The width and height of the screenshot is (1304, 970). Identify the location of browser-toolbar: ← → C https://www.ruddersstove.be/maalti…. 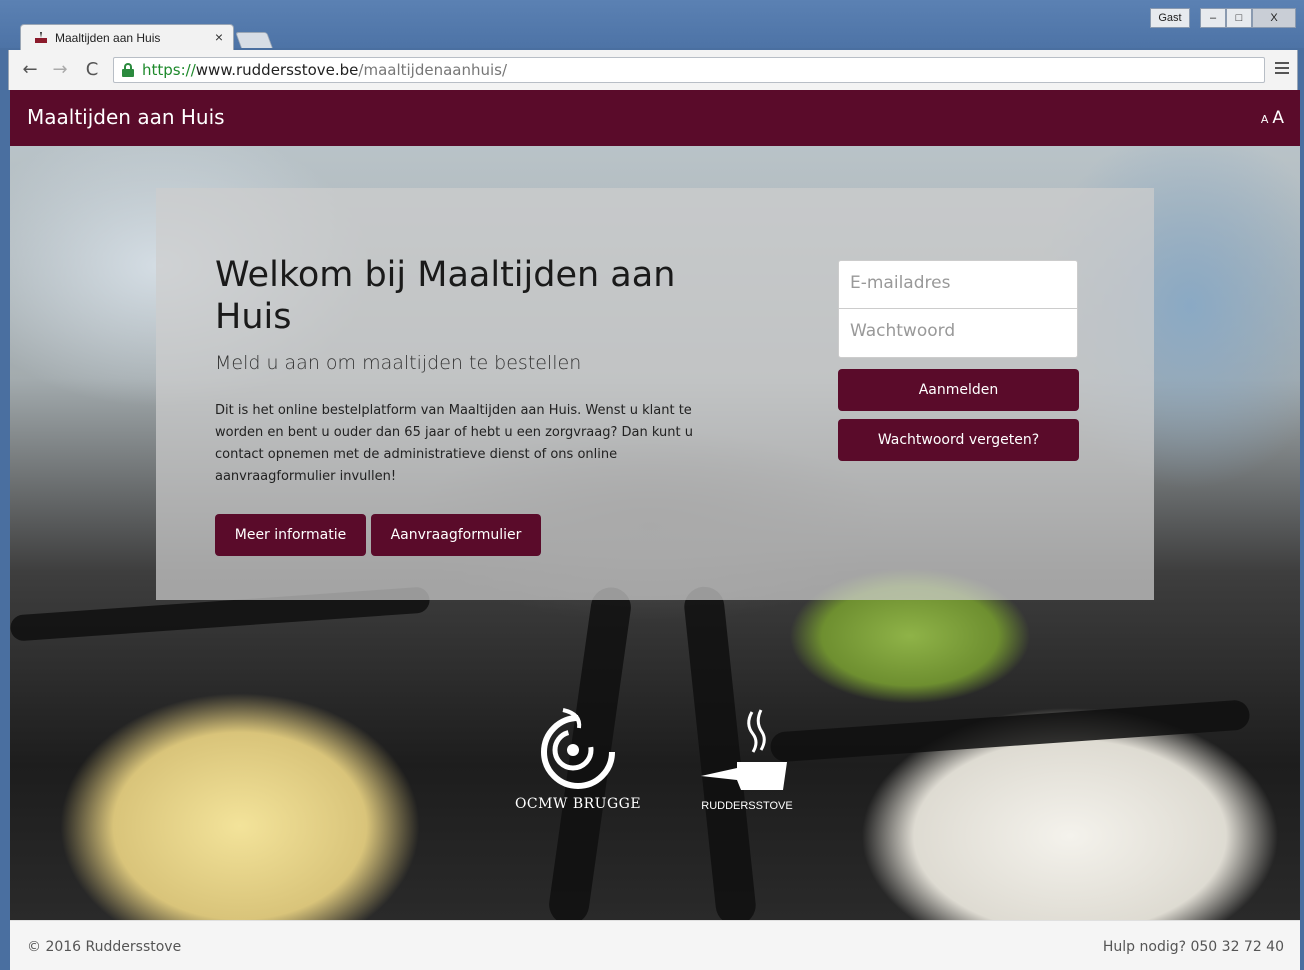
(653, 70).